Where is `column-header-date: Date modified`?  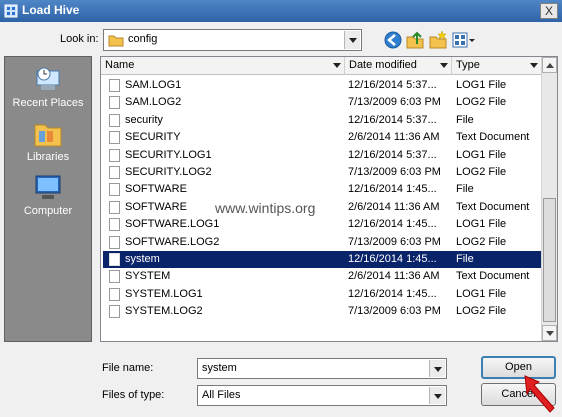
column-header-date: Date modified is located at coordinates (398, 66).